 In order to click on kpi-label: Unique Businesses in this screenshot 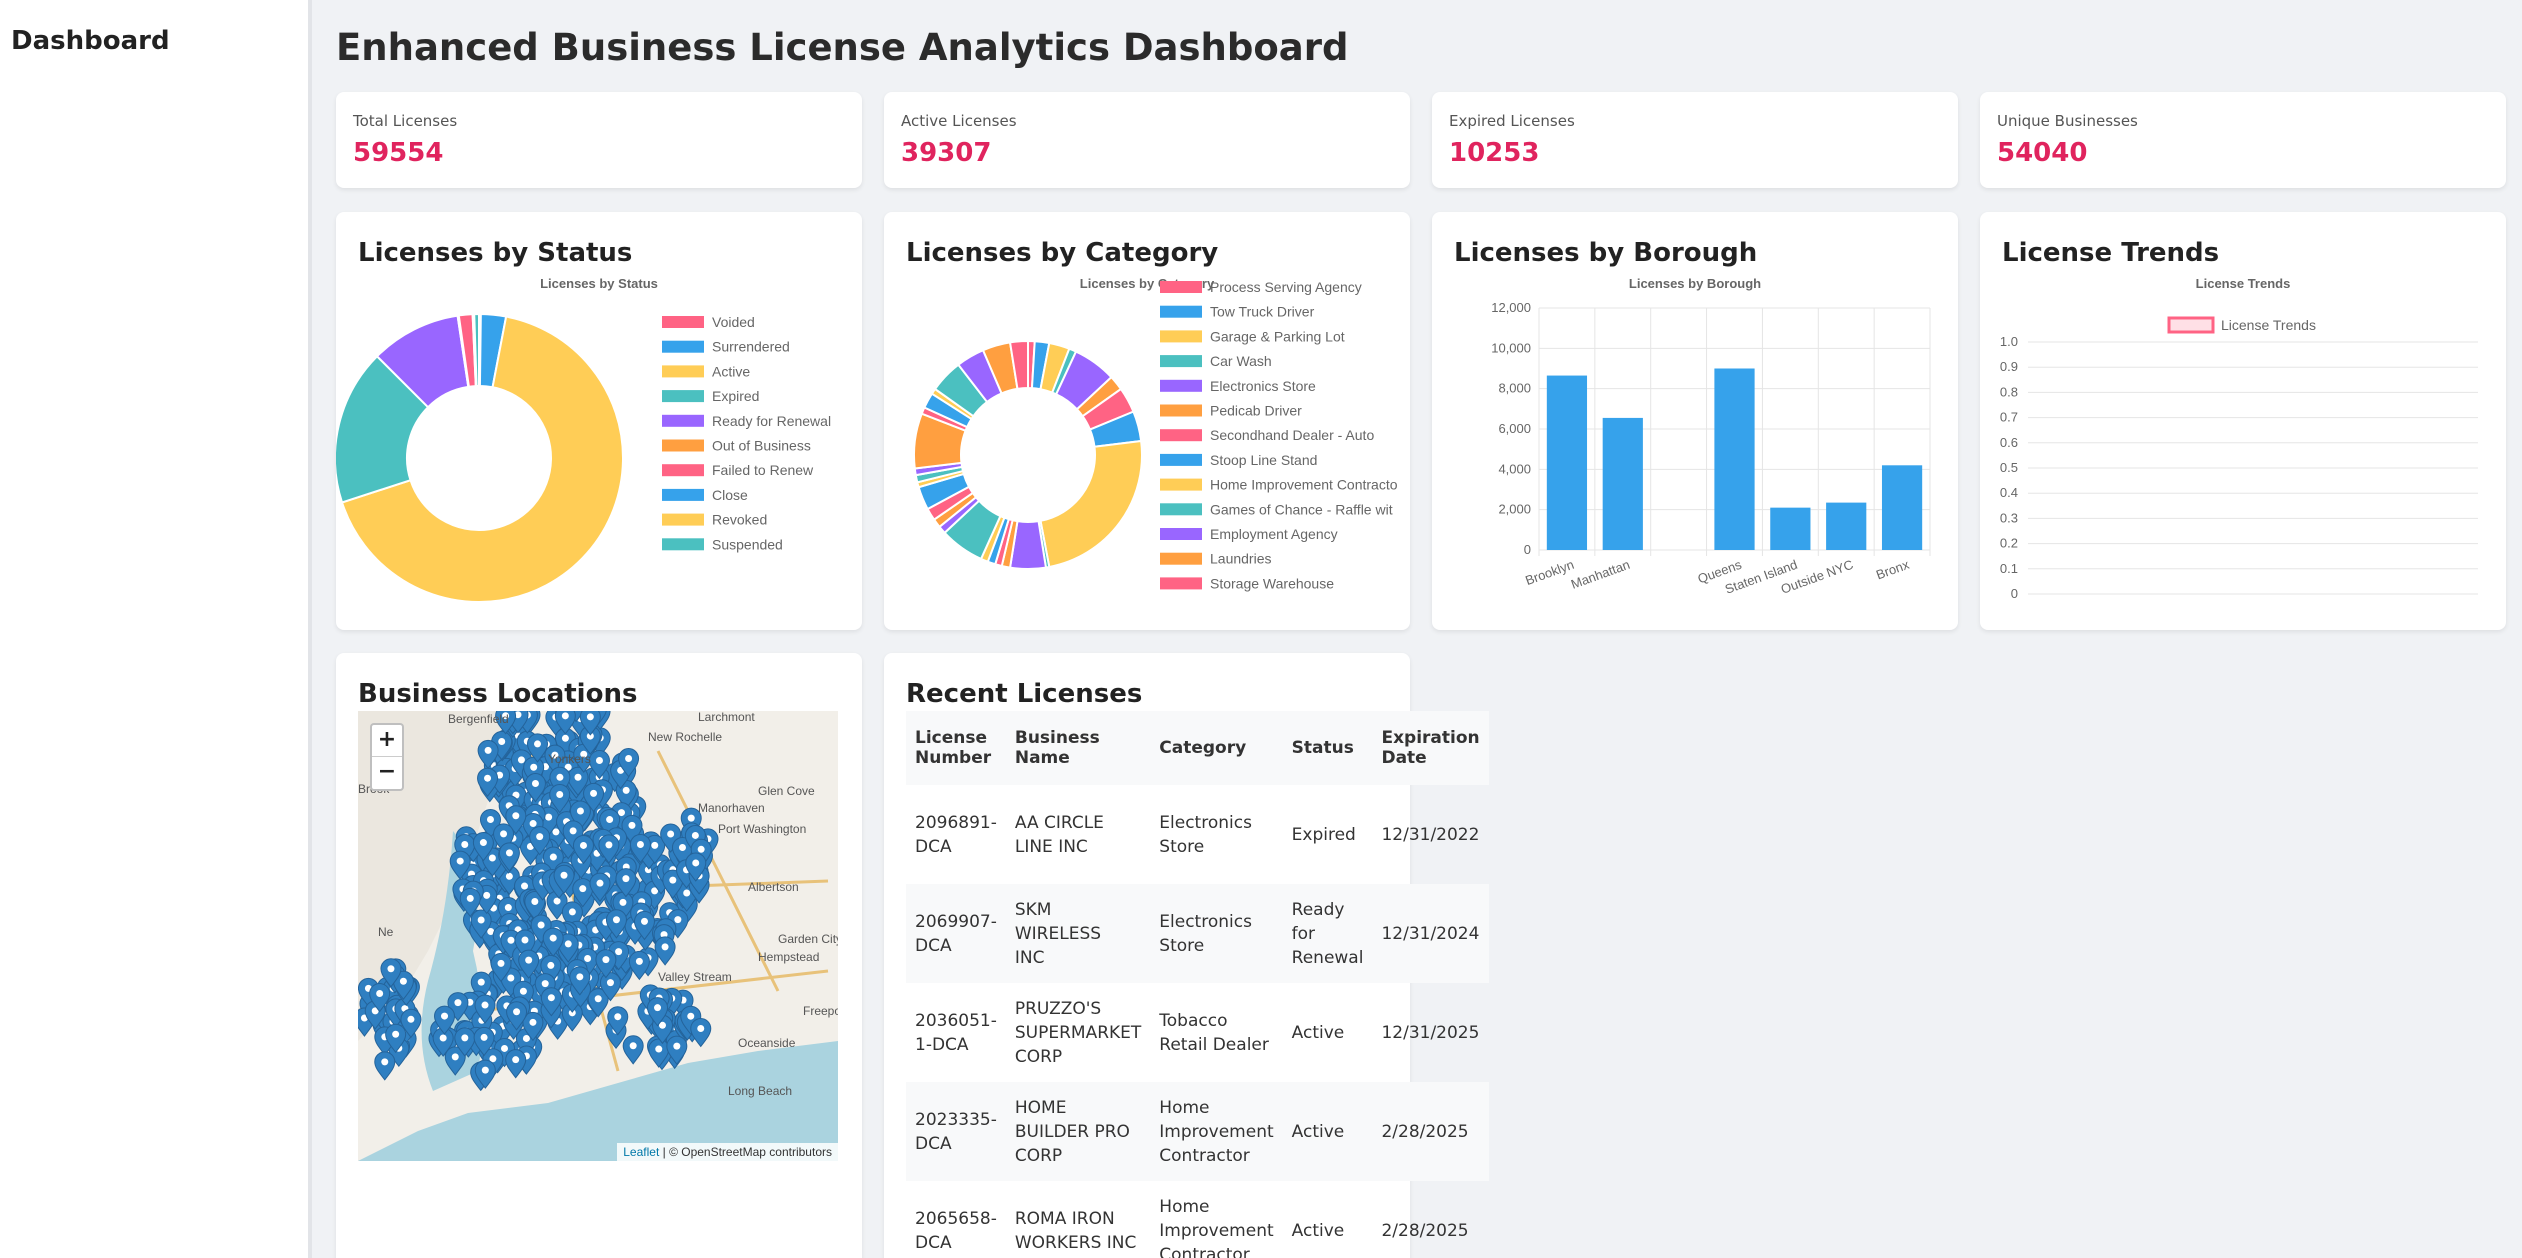, I will do `click(2067, 121)`.